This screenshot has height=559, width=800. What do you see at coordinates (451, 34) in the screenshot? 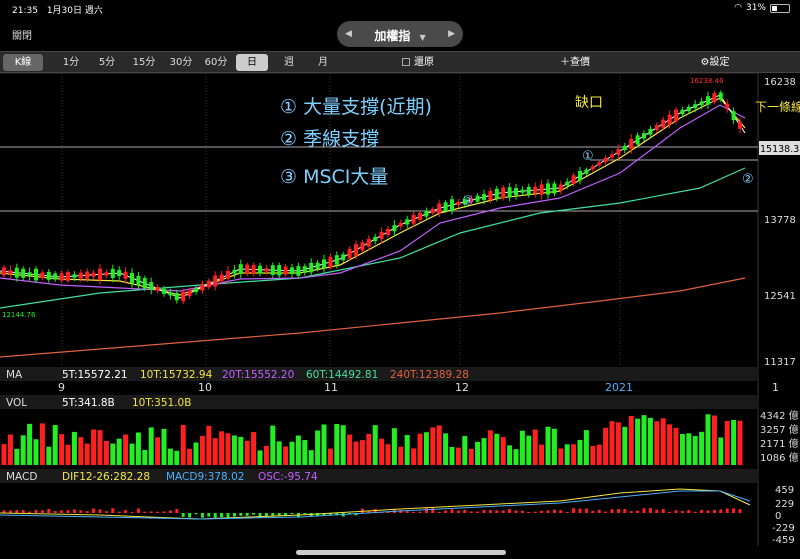
I see `next-arrow-icon: ▶` at bounding box center [451, 34].